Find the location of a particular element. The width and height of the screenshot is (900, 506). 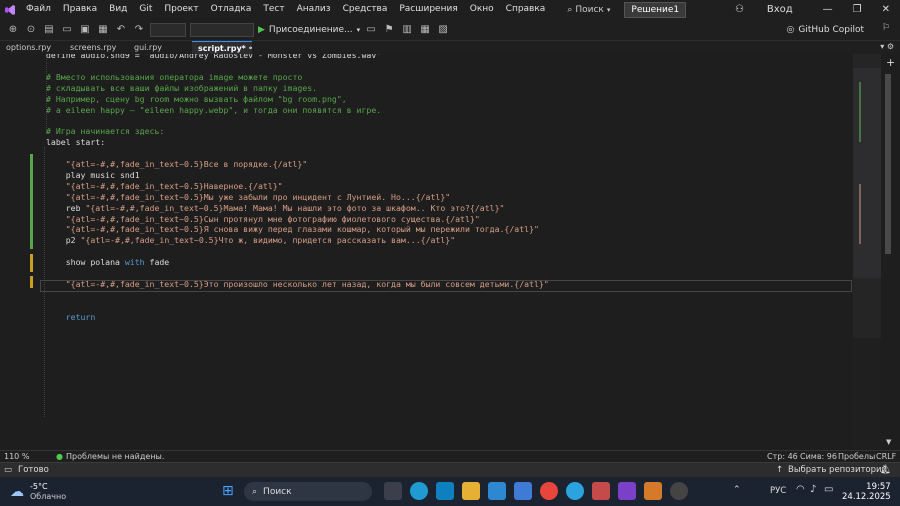

feedback-icon: ⚐ is located at coordinates (886, 28).